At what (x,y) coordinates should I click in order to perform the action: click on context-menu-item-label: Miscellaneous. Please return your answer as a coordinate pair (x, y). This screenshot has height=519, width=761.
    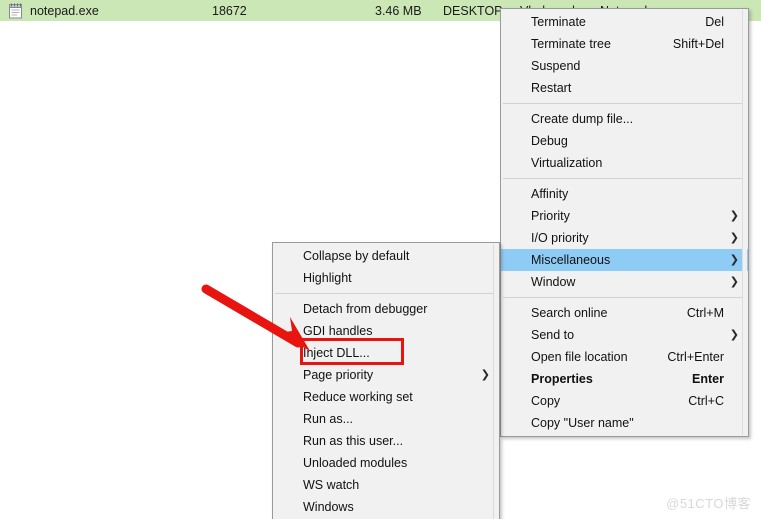
    Looking at the image, I should click on (571, 260).